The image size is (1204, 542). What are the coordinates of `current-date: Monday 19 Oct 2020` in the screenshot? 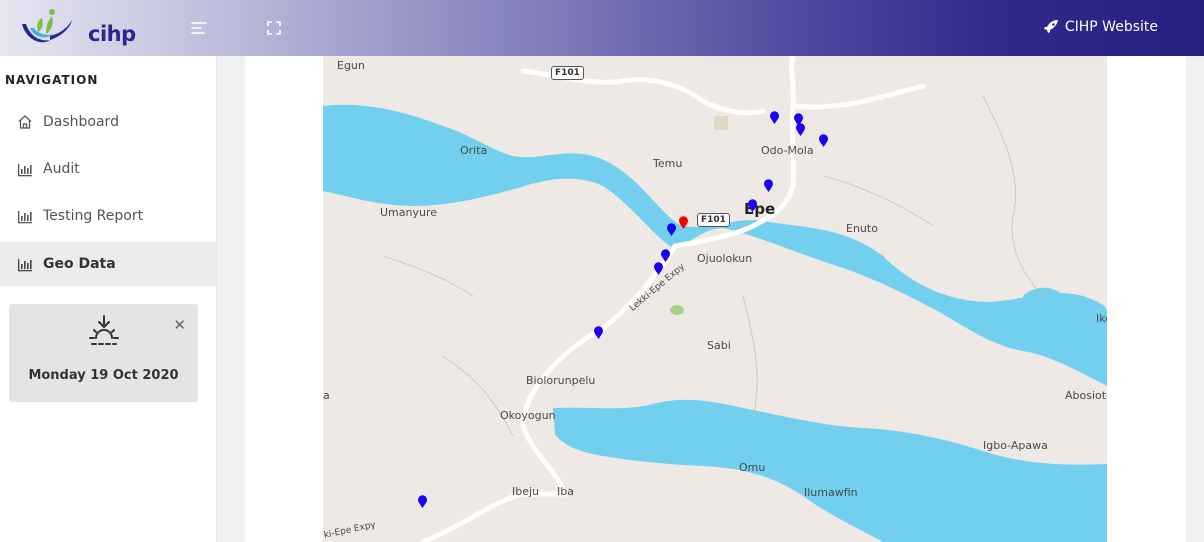 It's located at (103, 375).